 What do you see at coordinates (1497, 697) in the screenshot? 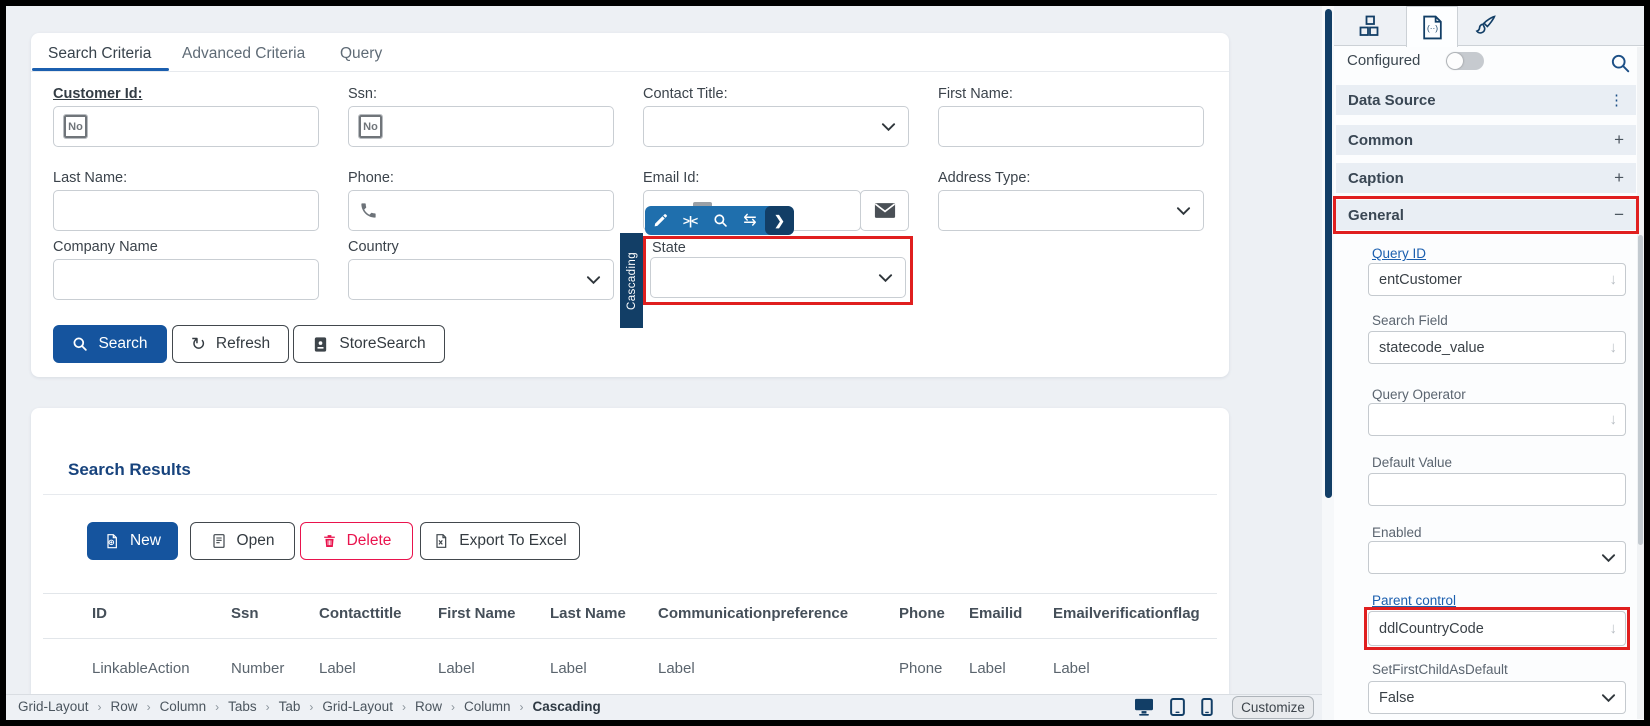
I see `set-first-child-select: False` at bounding box center [1497, 697].